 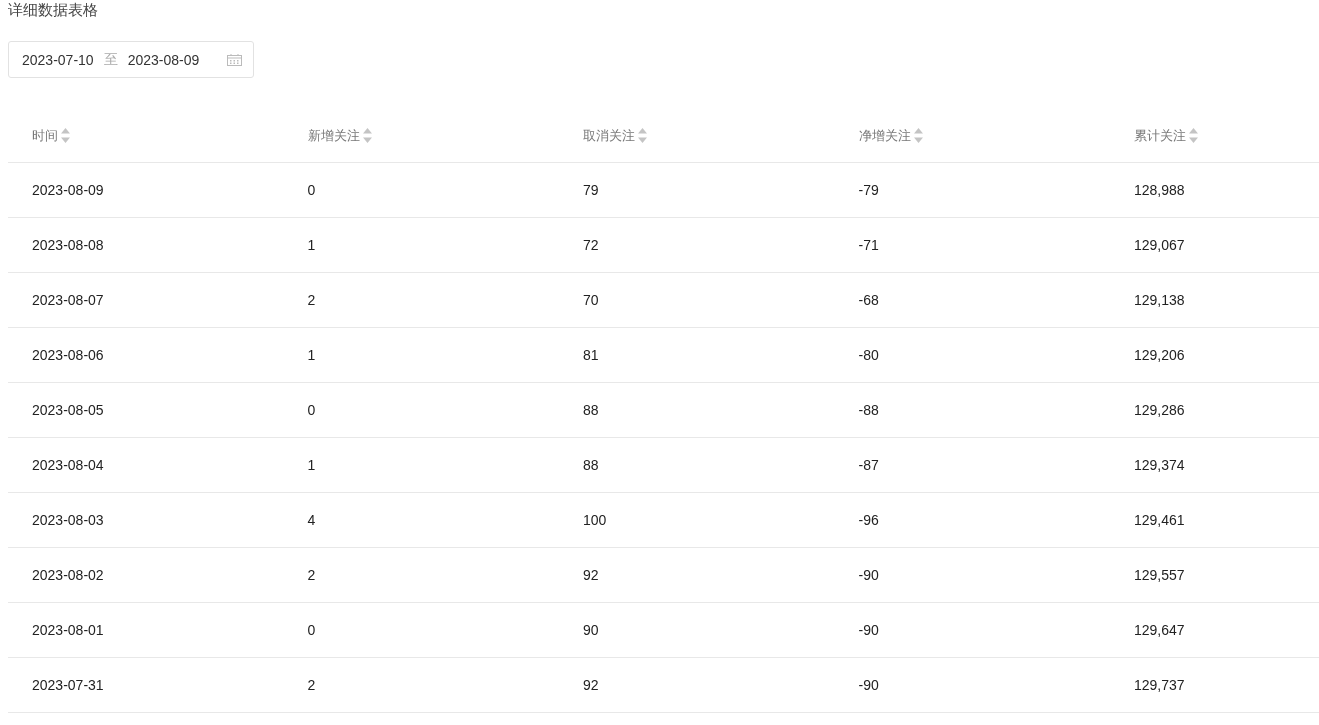 I want to click on table-cell: -88, so click(x=868, y=410).